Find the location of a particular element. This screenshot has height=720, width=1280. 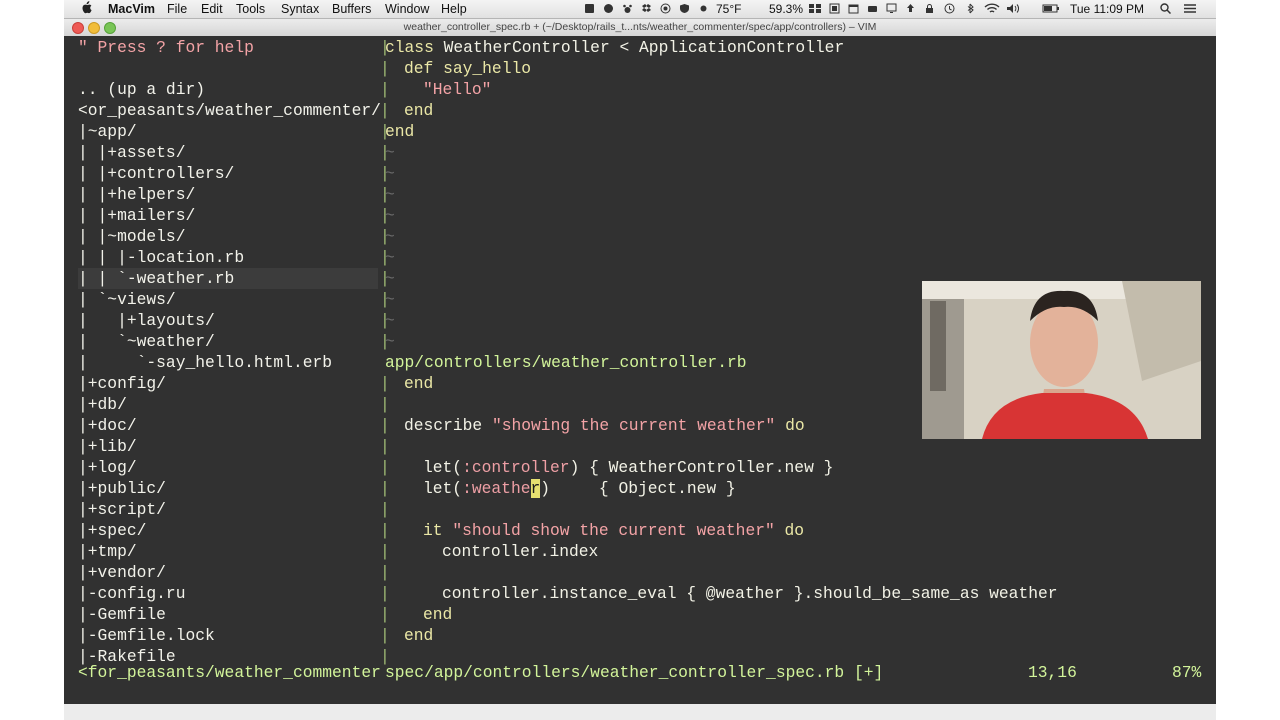

code-line: "Hello" is located at coordinates (457, 89).